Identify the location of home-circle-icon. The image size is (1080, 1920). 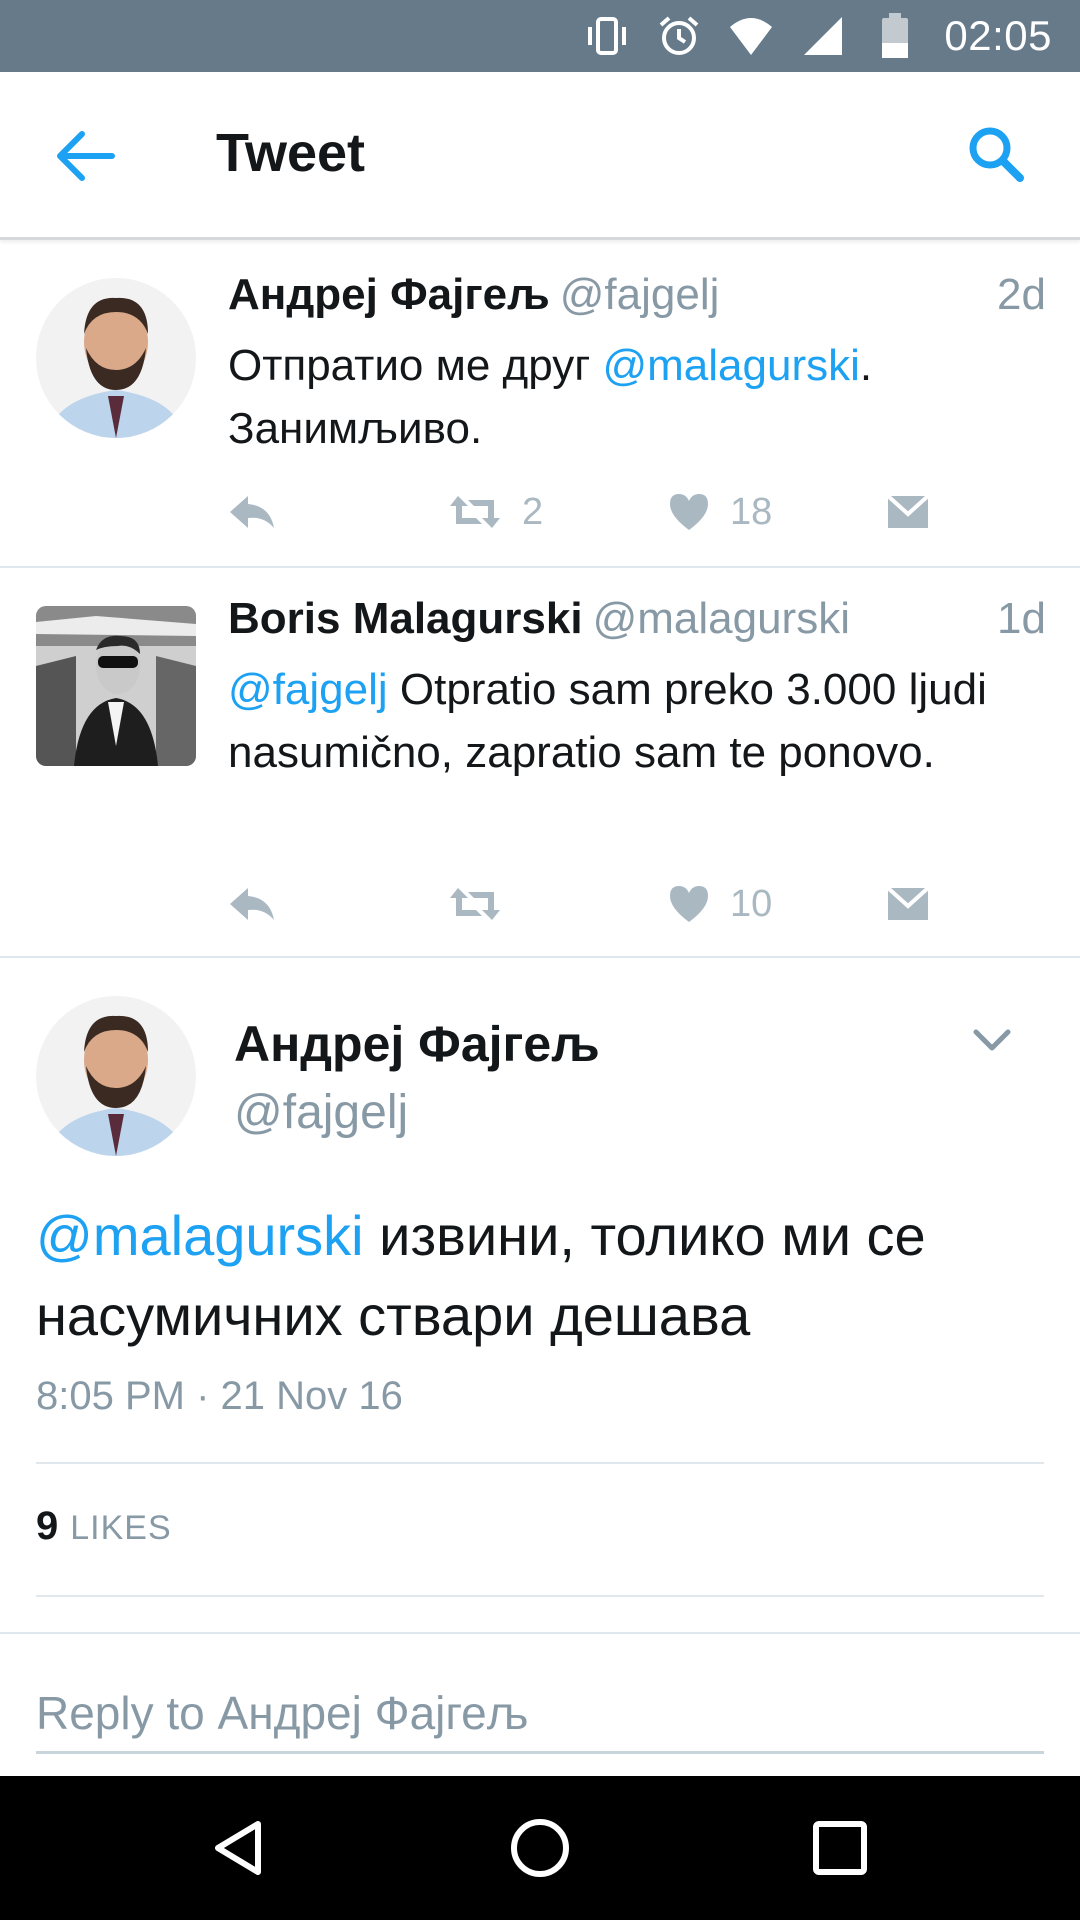
(540, 1848).